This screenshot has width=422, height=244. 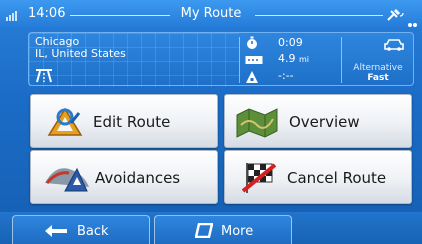 What do you see at coordinates (237, 231) in the screenshot?
I see `more-label: More` at bounding box center [237, 231].